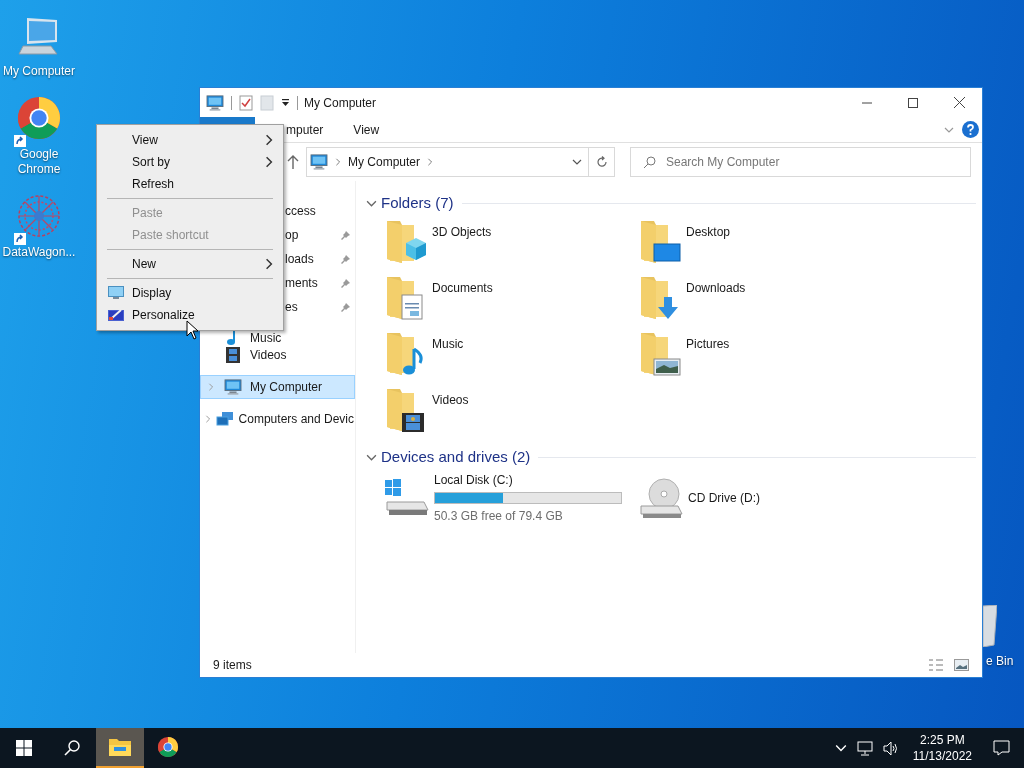  I want to click on item-count: 9 items, so click(232, 665).